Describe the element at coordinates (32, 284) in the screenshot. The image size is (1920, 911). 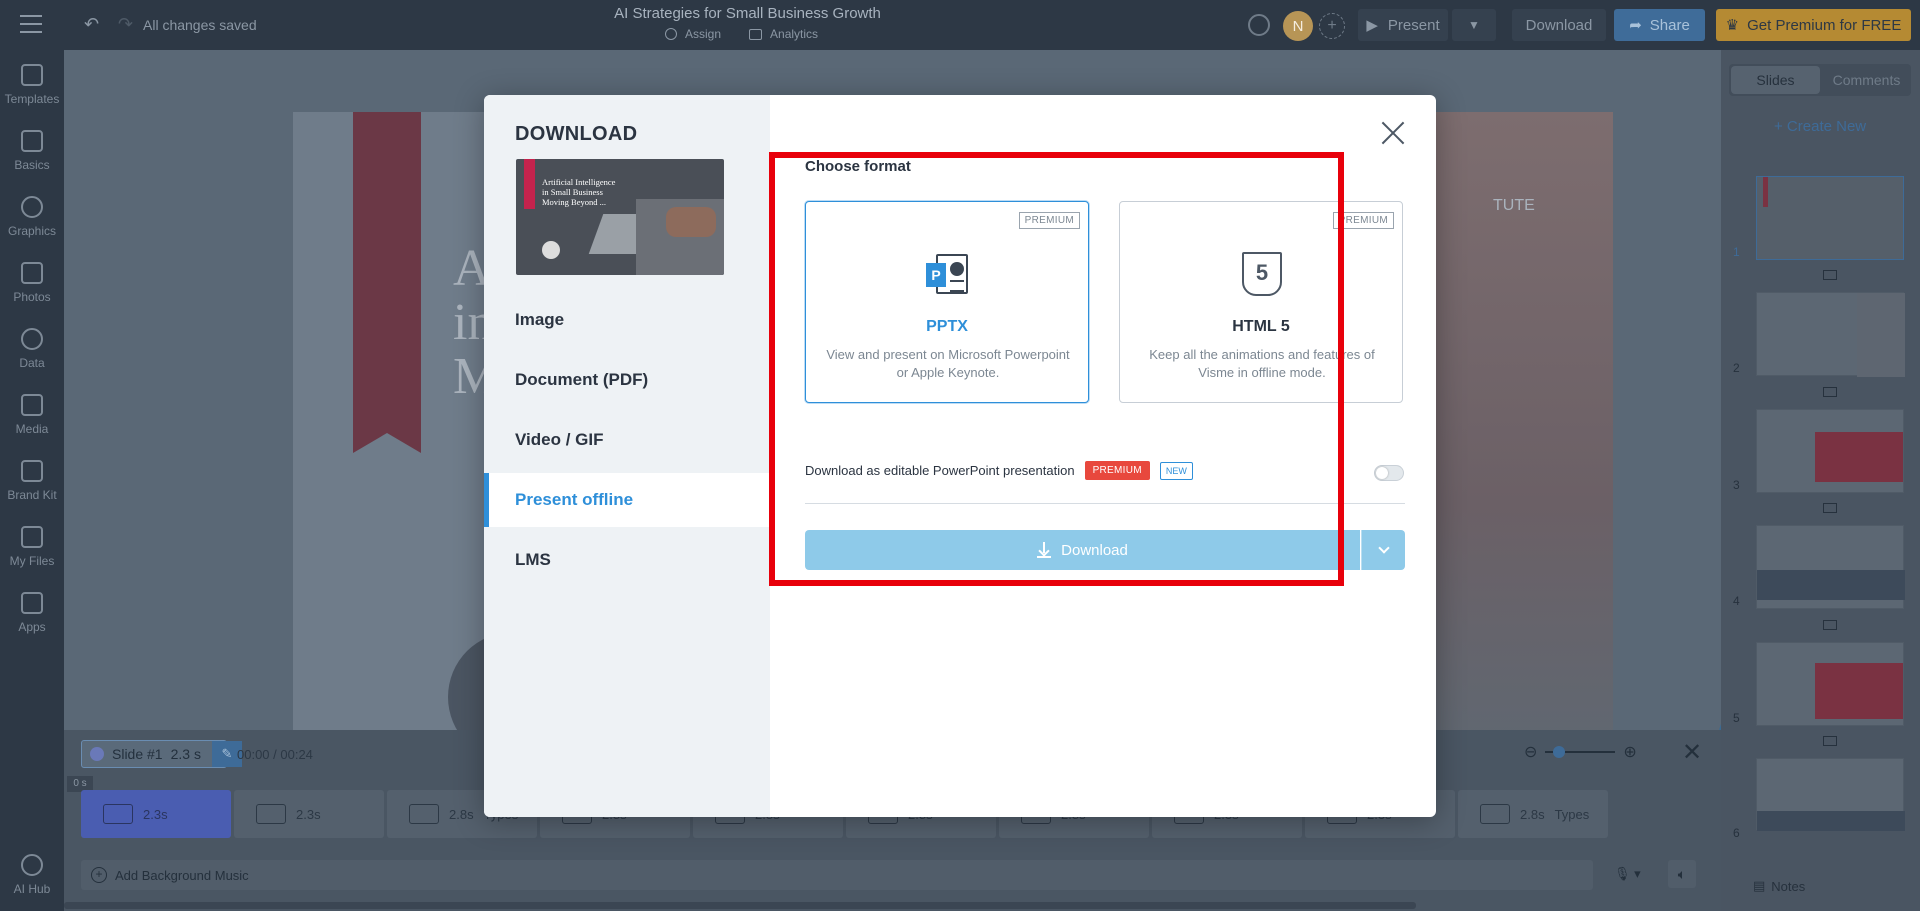
I see `nav-photos: Photos` at that location.